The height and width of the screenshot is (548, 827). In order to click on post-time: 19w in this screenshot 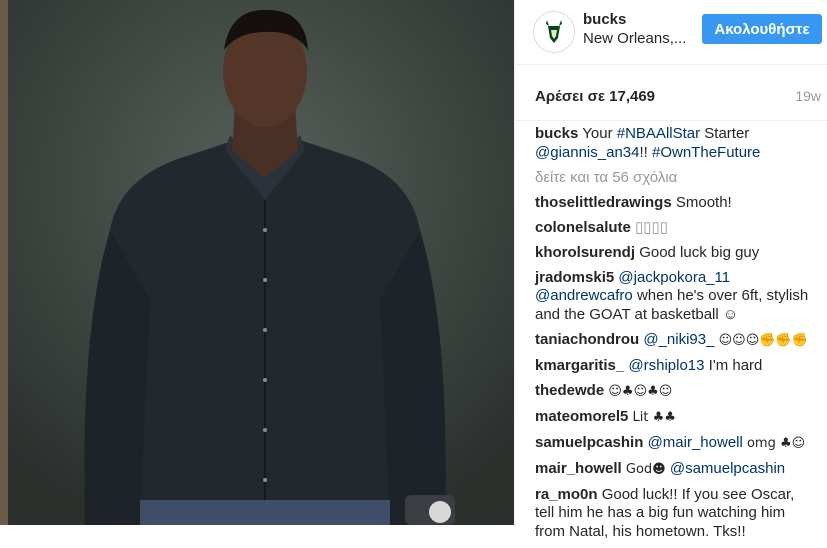, I will do `click(808, 96)`.